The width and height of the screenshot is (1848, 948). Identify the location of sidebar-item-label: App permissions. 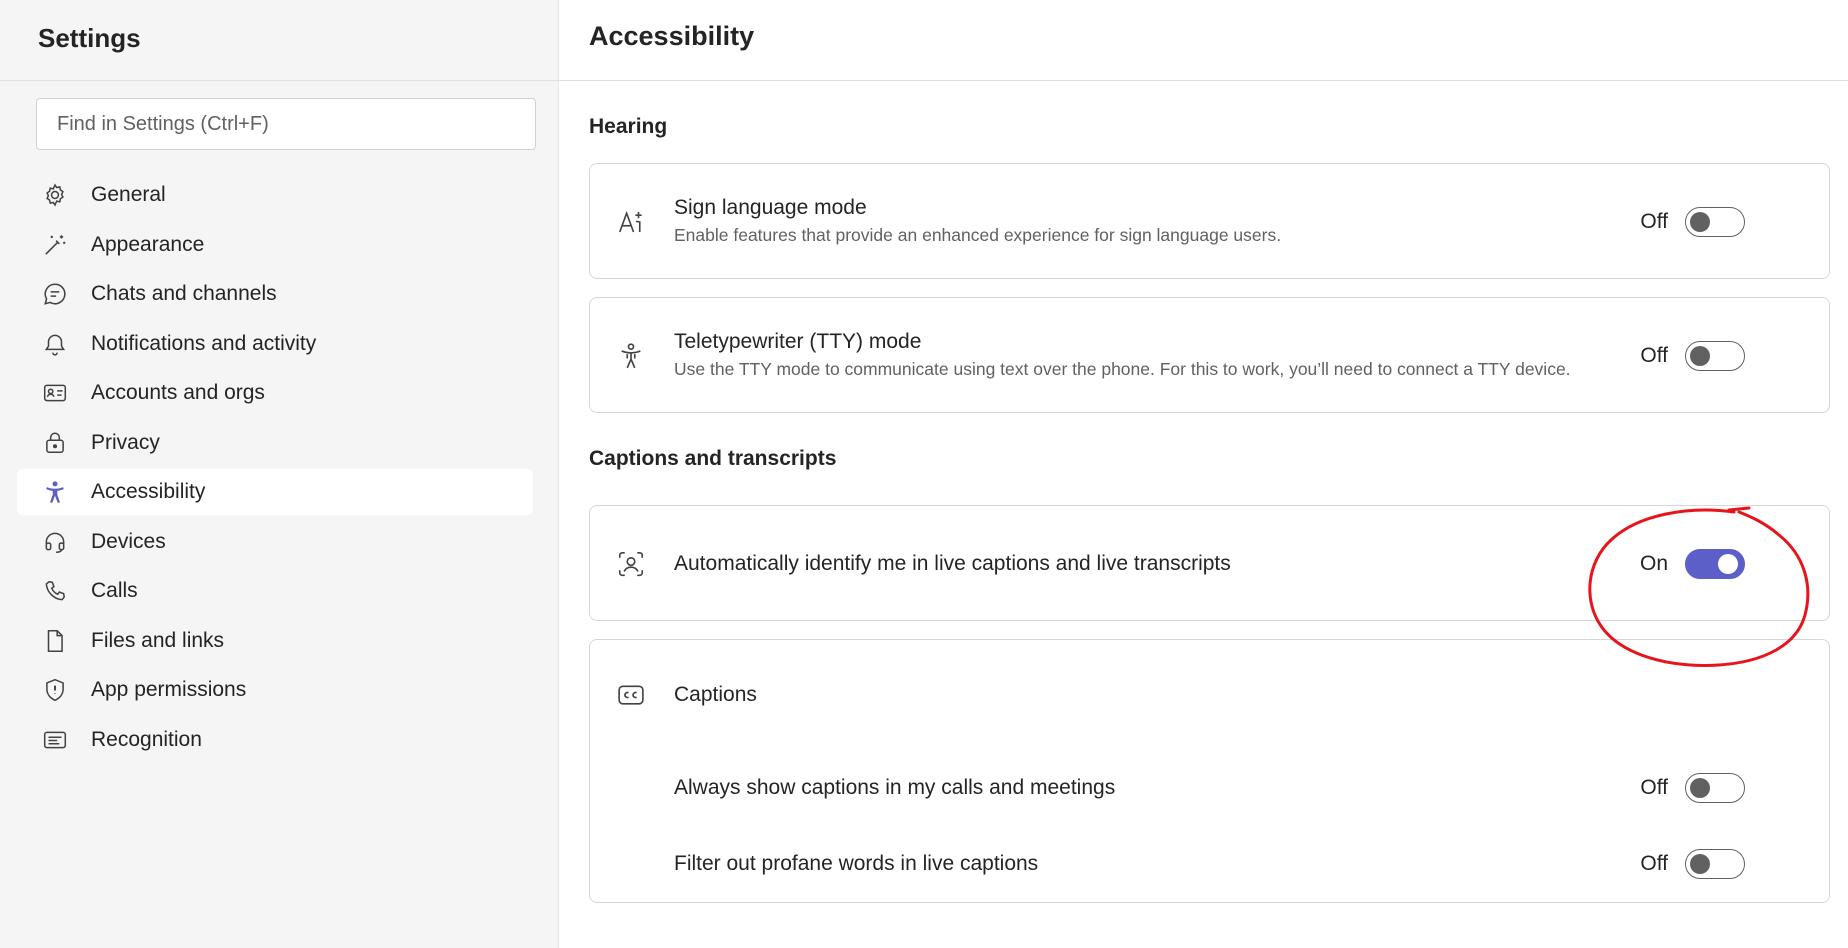
(169, 689).